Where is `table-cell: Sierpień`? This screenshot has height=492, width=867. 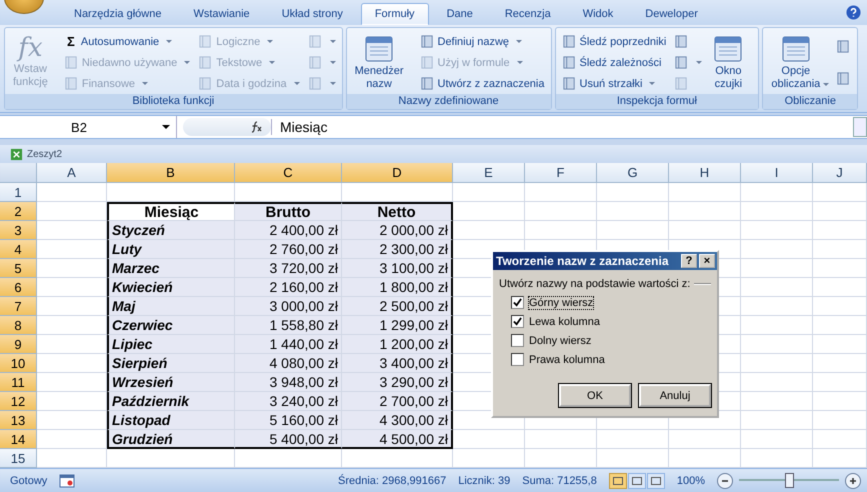
table-cell: Sierpień is located at coordinates (171, 363).